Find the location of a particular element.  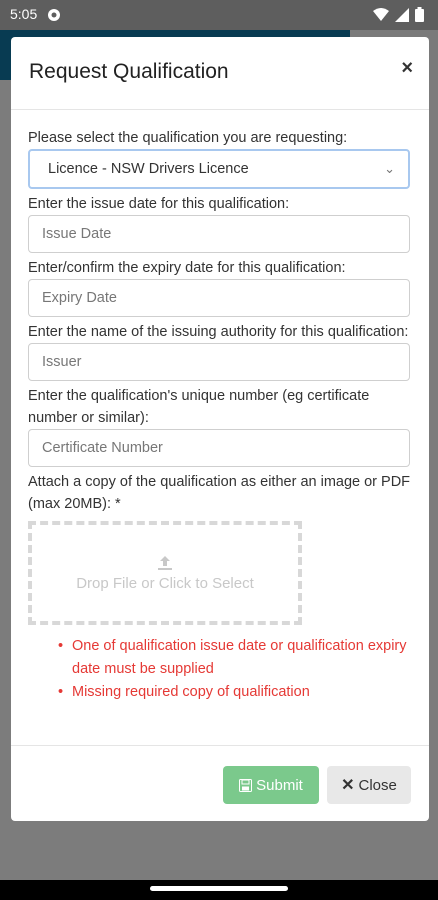

error-message: Missing required copy of qualification is located at coordinates (235, 692).